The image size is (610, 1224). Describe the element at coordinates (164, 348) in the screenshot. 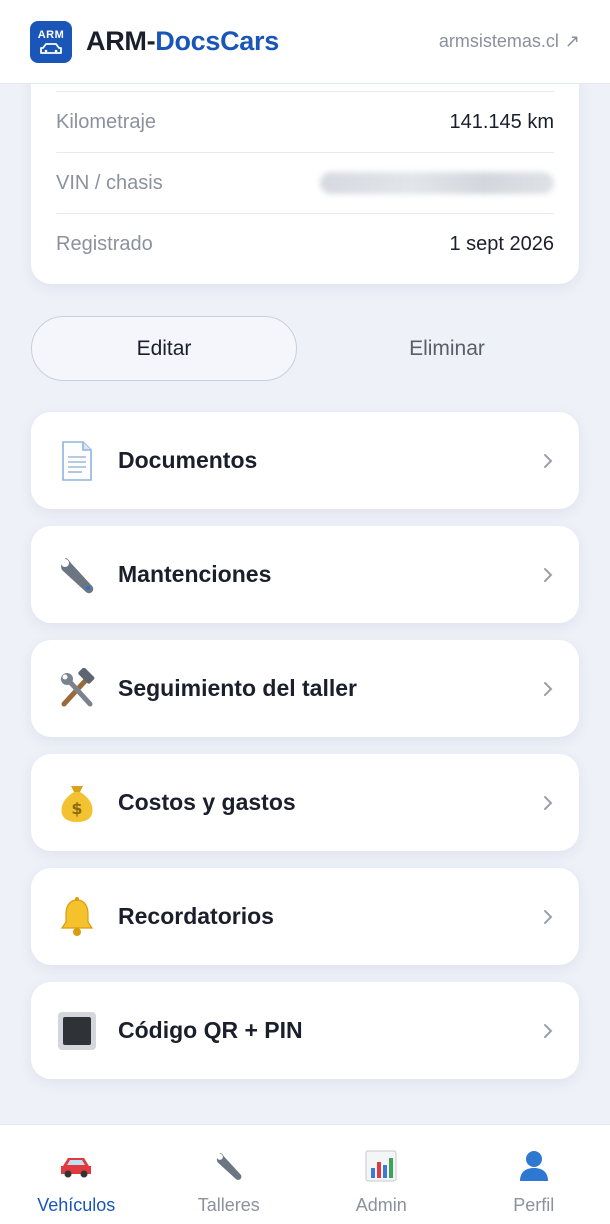

I see `edit-button: Editar` at that location.